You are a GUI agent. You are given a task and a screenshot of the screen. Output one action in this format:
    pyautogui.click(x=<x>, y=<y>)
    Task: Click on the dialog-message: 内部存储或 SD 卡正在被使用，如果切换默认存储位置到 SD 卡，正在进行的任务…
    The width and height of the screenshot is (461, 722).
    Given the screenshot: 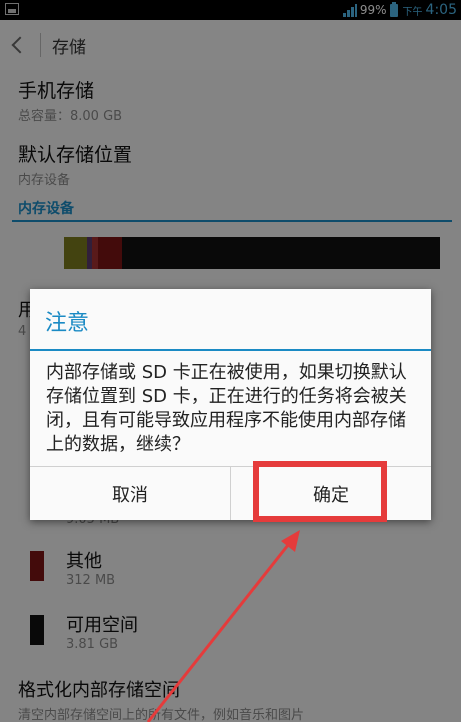 What is the action you would take?
    pyautogui.click(x=226, y=408)
    